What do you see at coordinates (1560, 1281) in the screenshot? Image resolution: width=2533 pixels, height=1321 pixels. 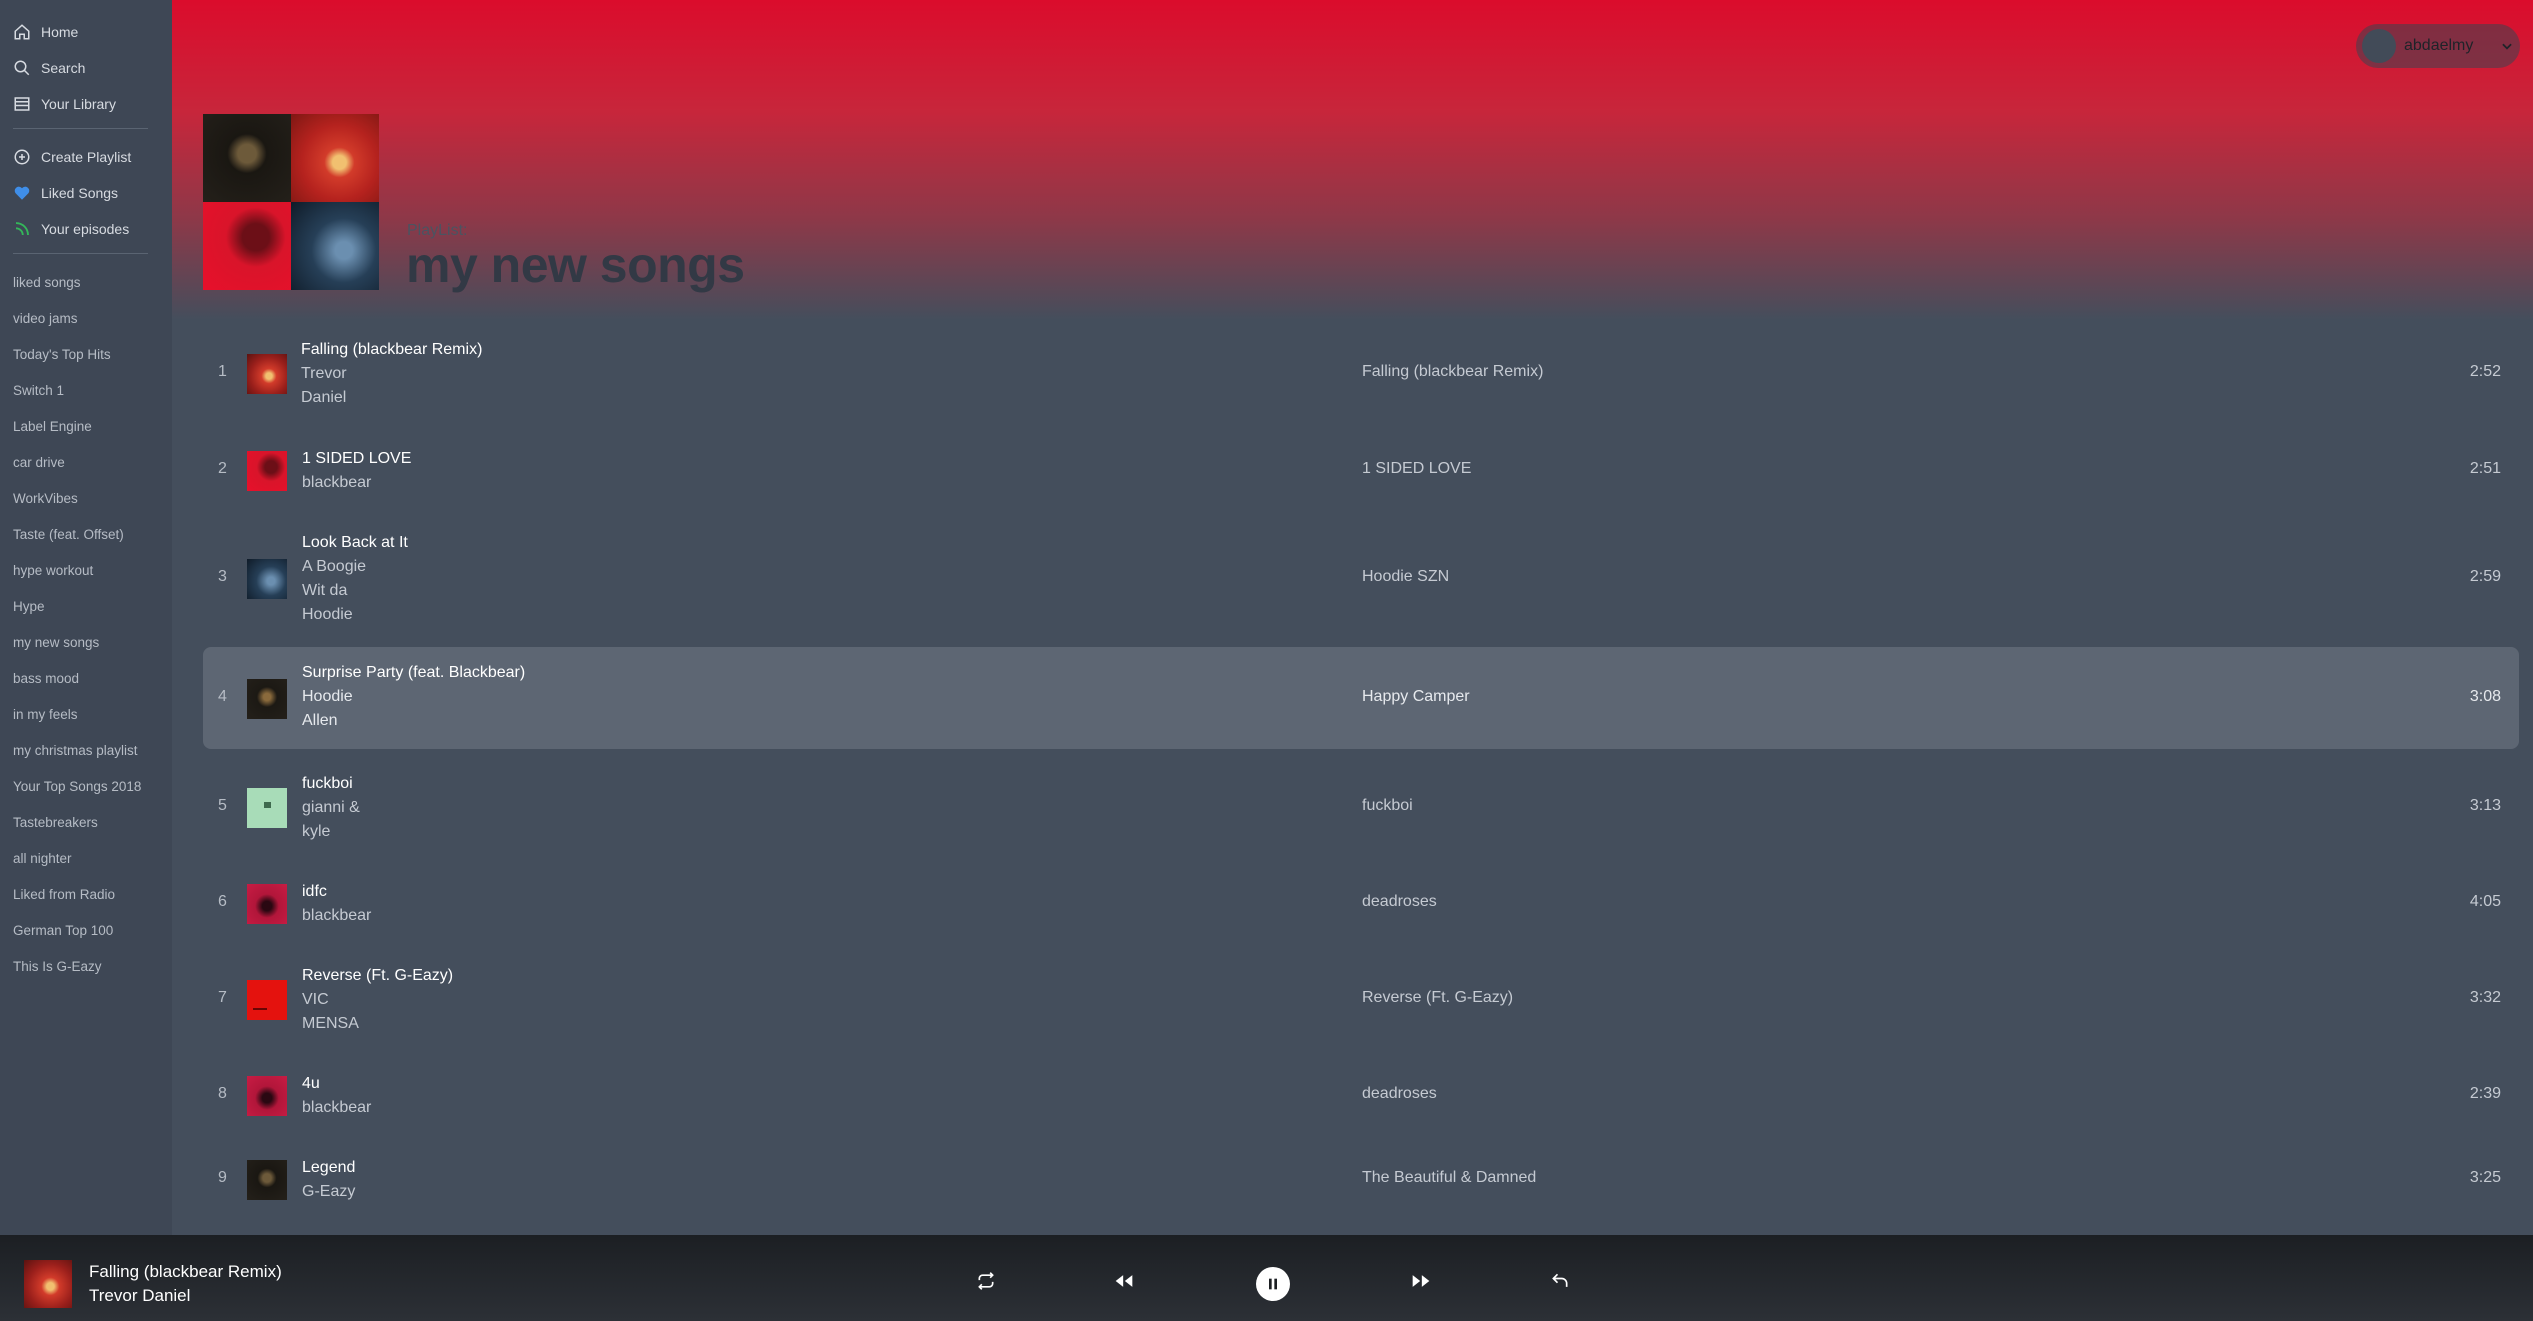 I see `undo-button` at bounding box center [1560, 1281].